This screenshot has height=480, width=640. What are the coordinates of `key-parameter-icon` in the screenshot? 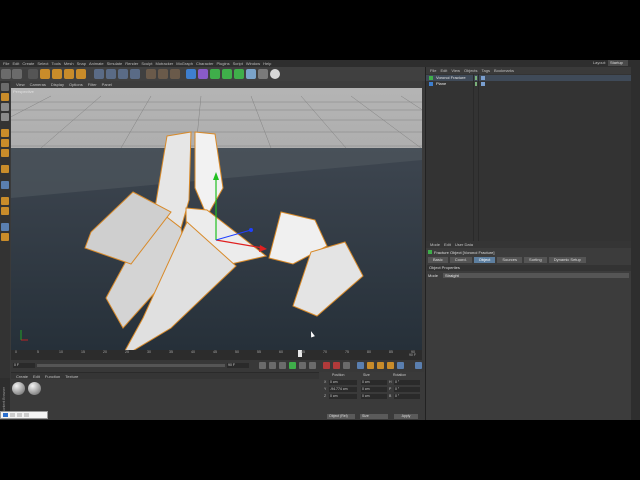 It's located at (390, 365).